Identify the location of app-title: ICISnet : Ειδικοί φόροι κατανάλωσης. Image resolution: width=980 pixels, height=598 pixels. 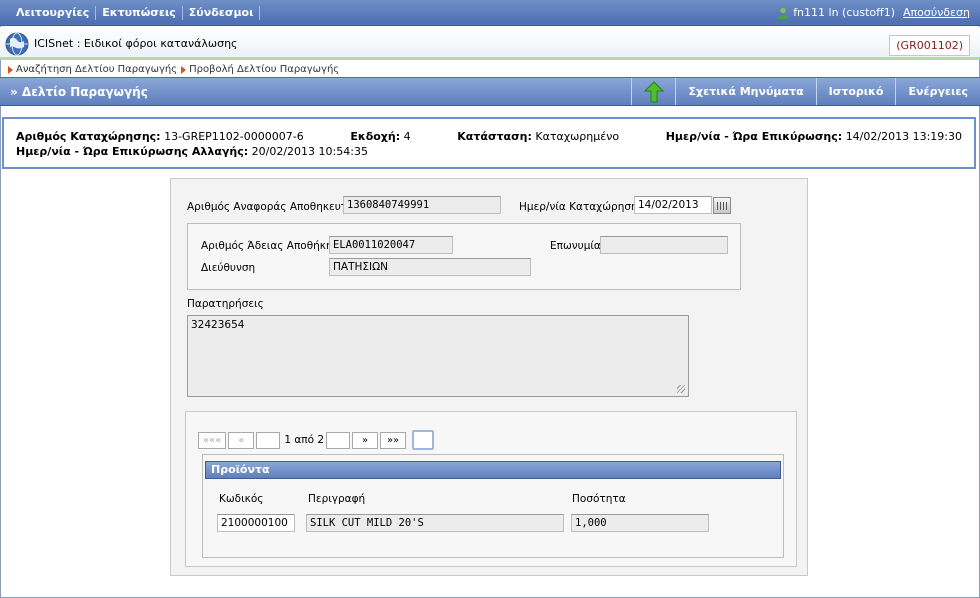
(136, 43).